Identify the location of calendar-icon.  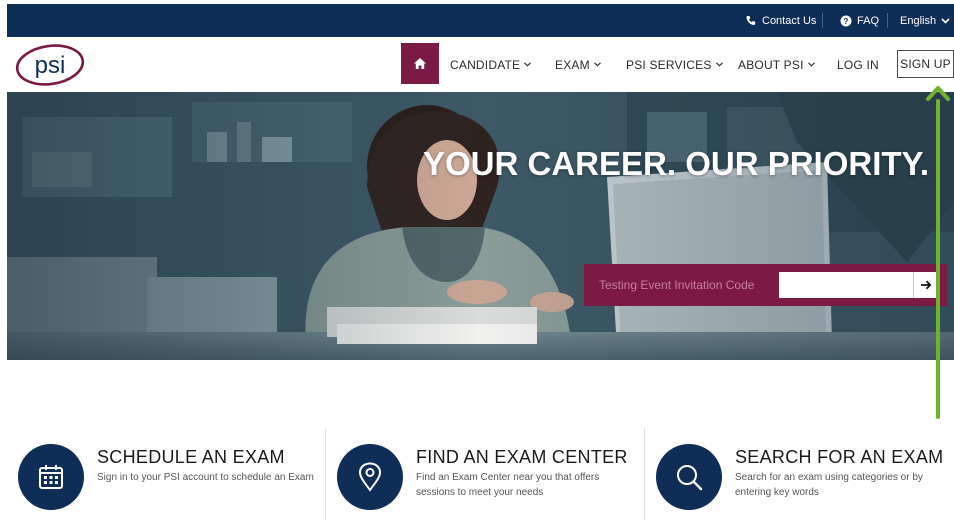
(51, 477).